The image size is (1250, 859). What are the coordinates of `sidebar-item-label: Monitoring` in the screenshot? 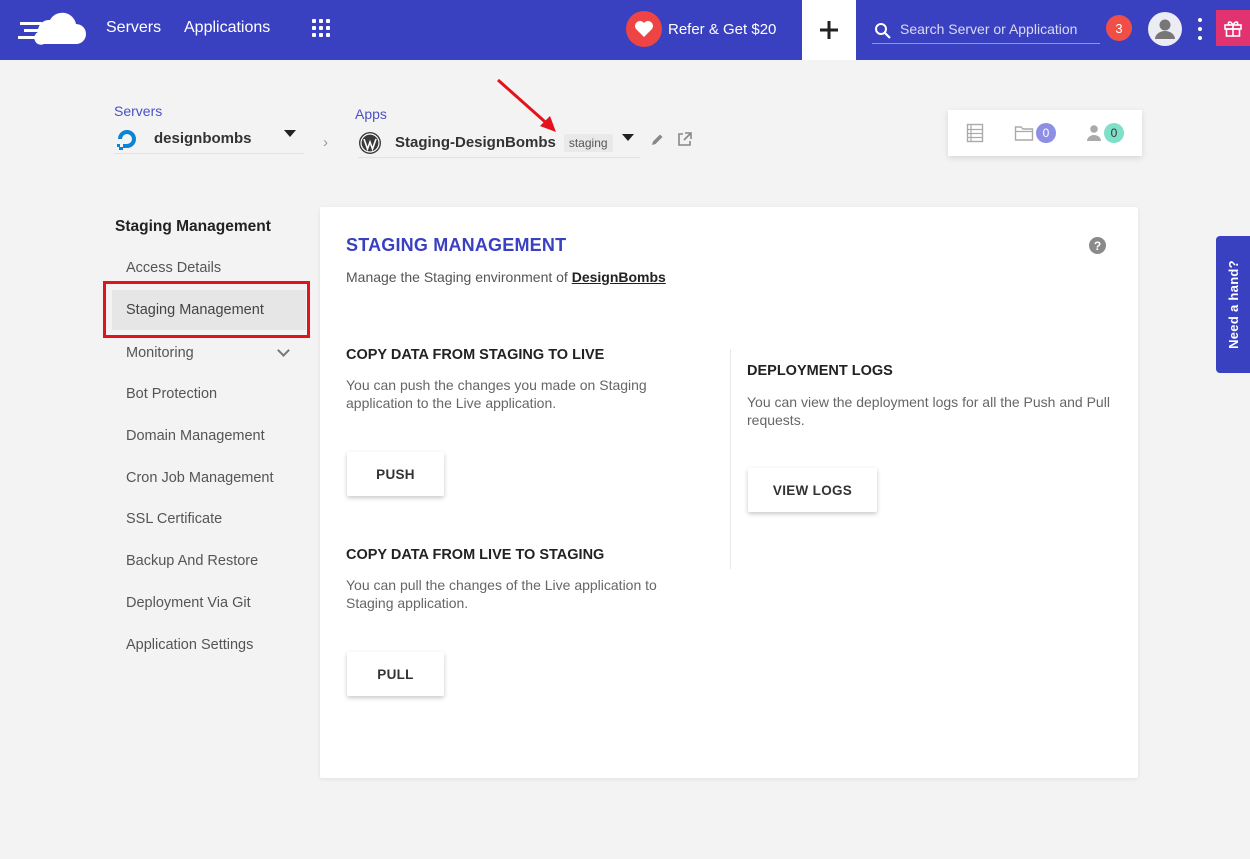 It's located at (160, 353).